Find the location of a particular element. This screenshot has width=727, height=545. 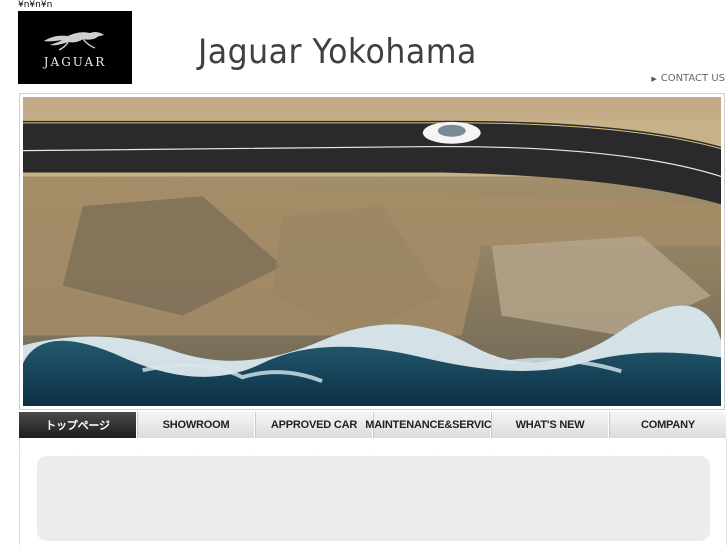

jaguar-logo: JAGUAR is located at coordinates (75, 47).